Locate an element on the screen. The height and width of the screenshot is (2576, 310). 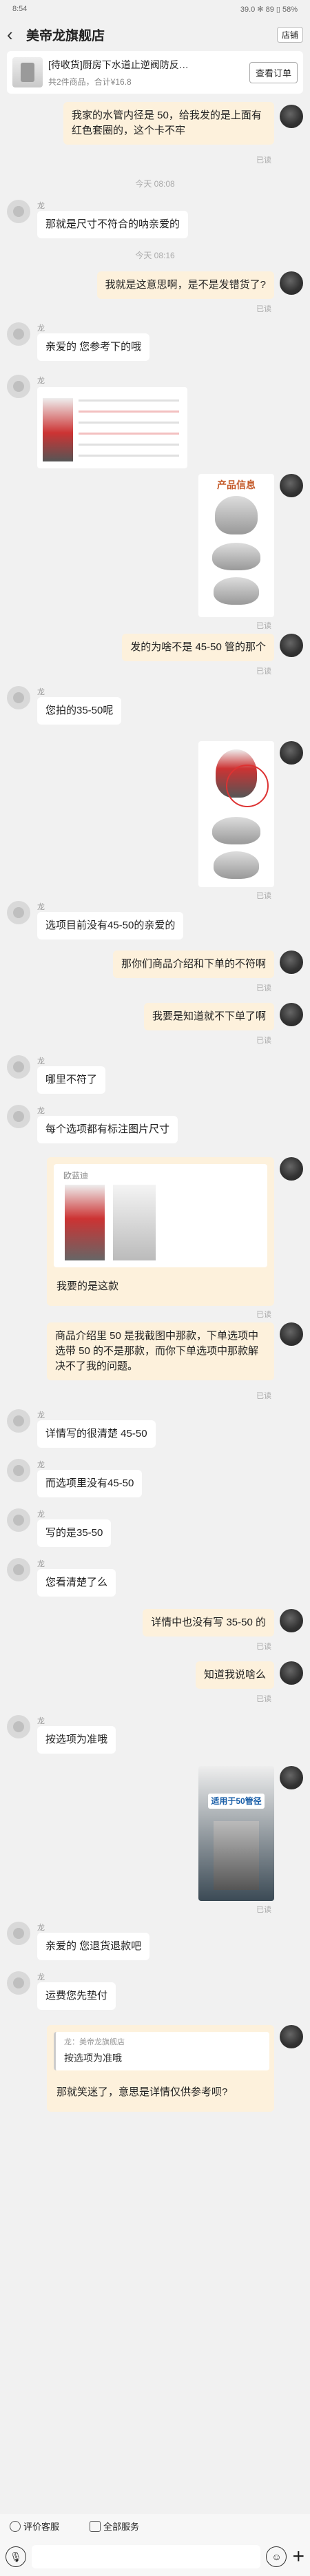
image-title: 产品信息 is located at coordinates (236, 485).